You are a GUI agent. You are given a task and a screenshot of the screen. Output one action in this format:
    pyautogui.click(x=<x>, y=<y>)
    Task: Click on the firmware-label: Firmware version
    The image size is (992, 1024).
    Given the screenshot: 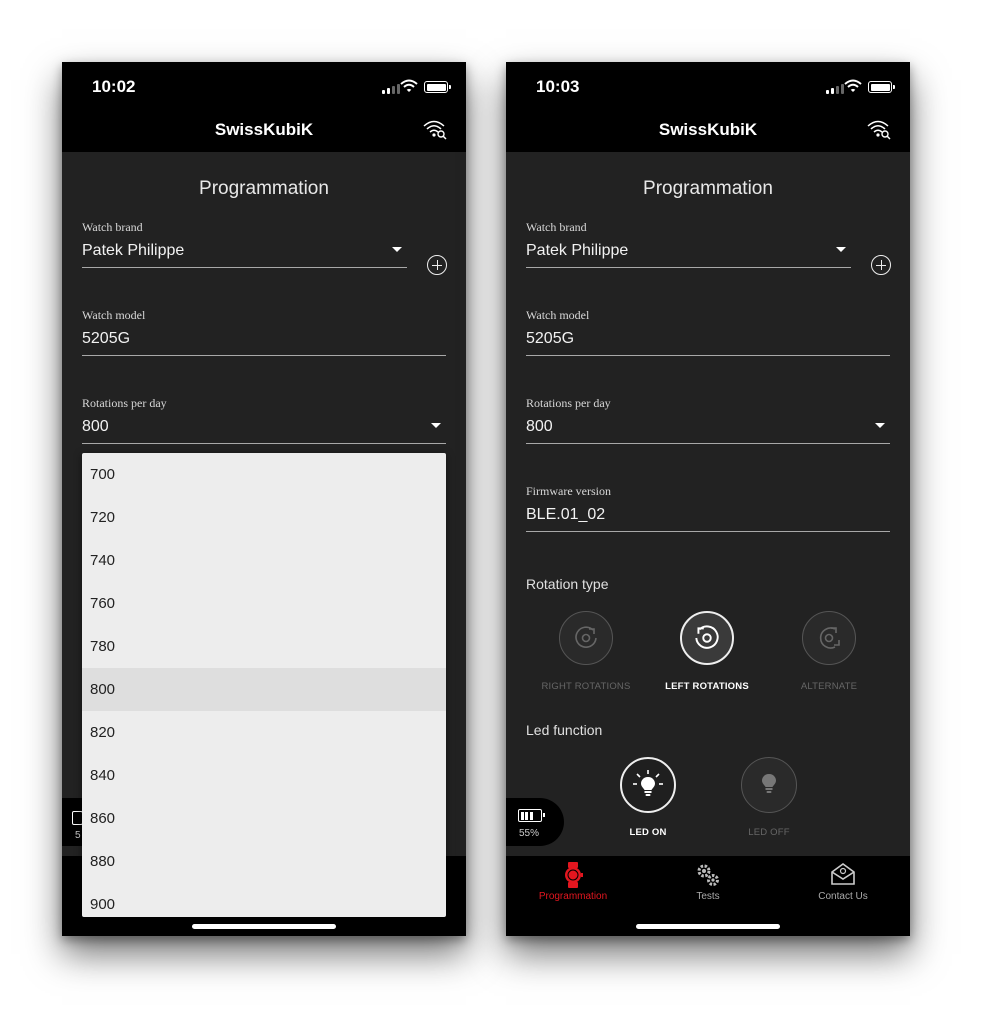 What is the action you would take?
    pyautogui.click(x=568, y=491)
    